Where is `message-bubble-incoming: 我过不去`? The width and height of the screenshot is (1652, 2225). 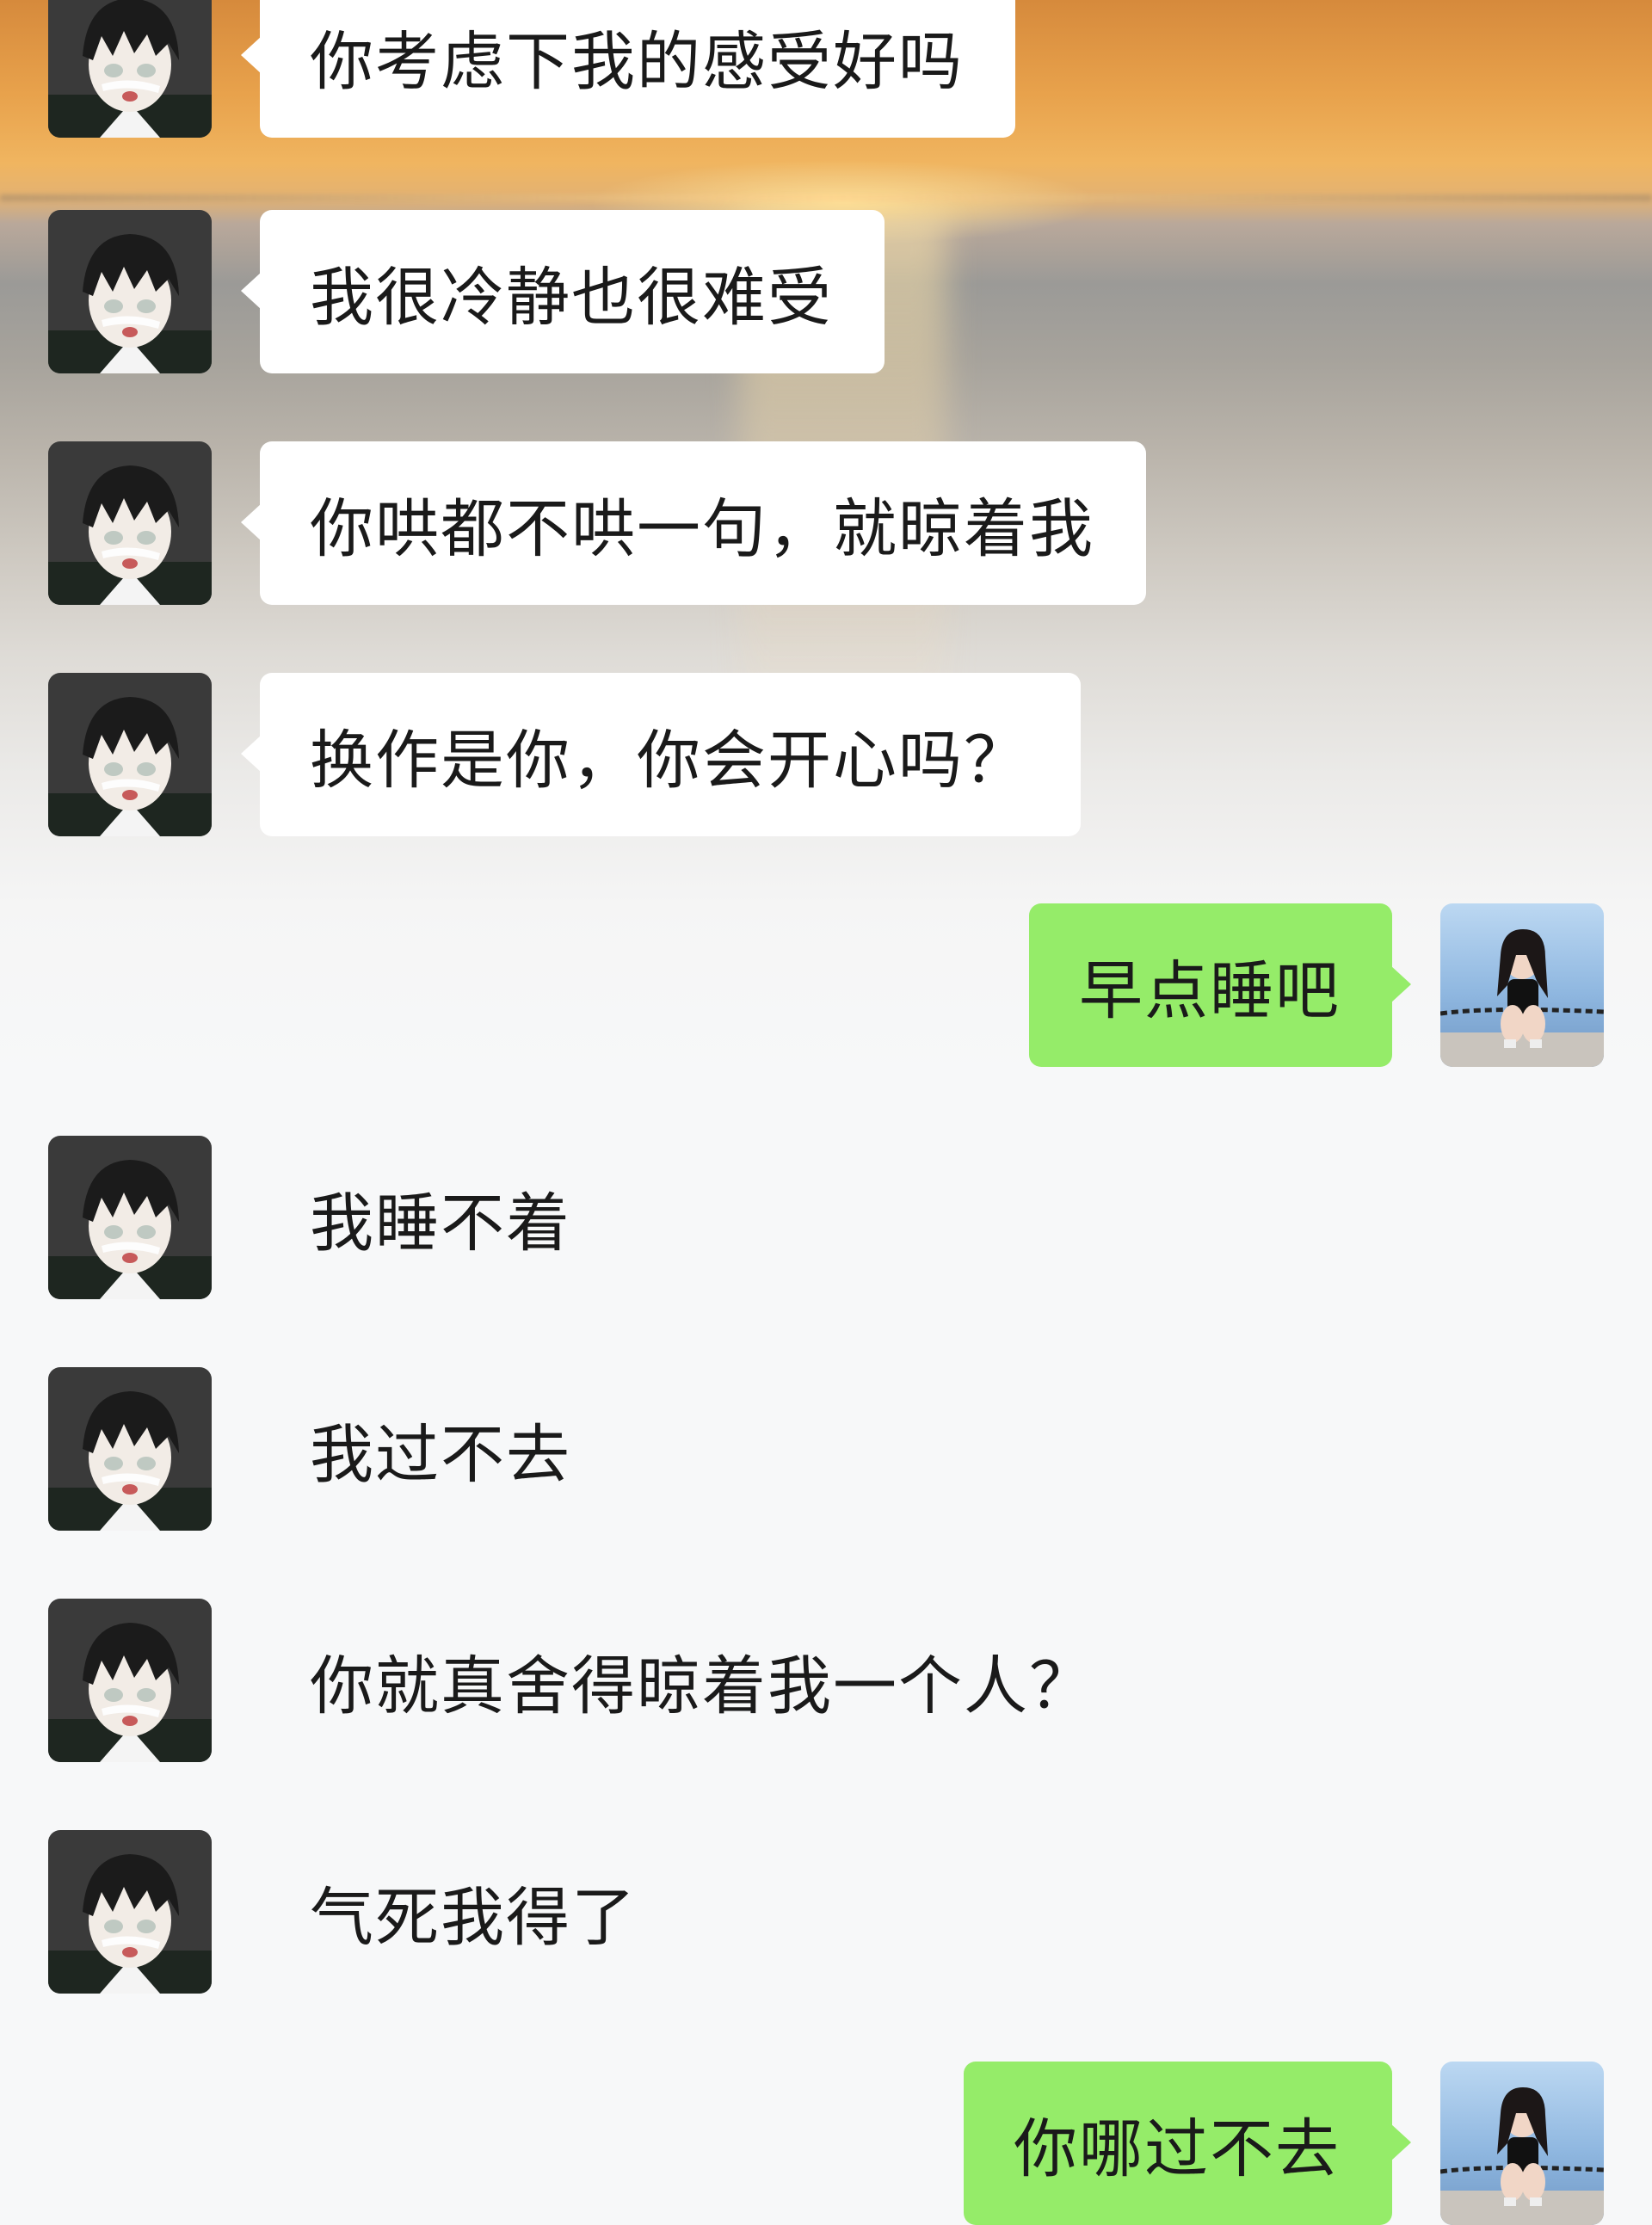 message-bubble-incoming: 我过不去 is located at coordinates (440, 1449).